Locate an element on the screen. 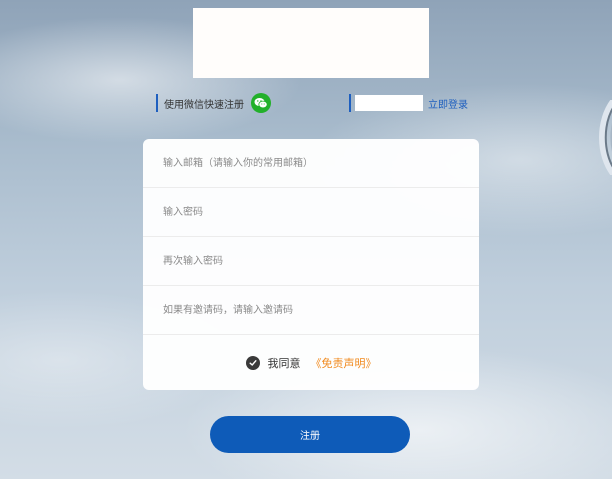  login-link: 立即登录 is located at coordinates (448, 103).